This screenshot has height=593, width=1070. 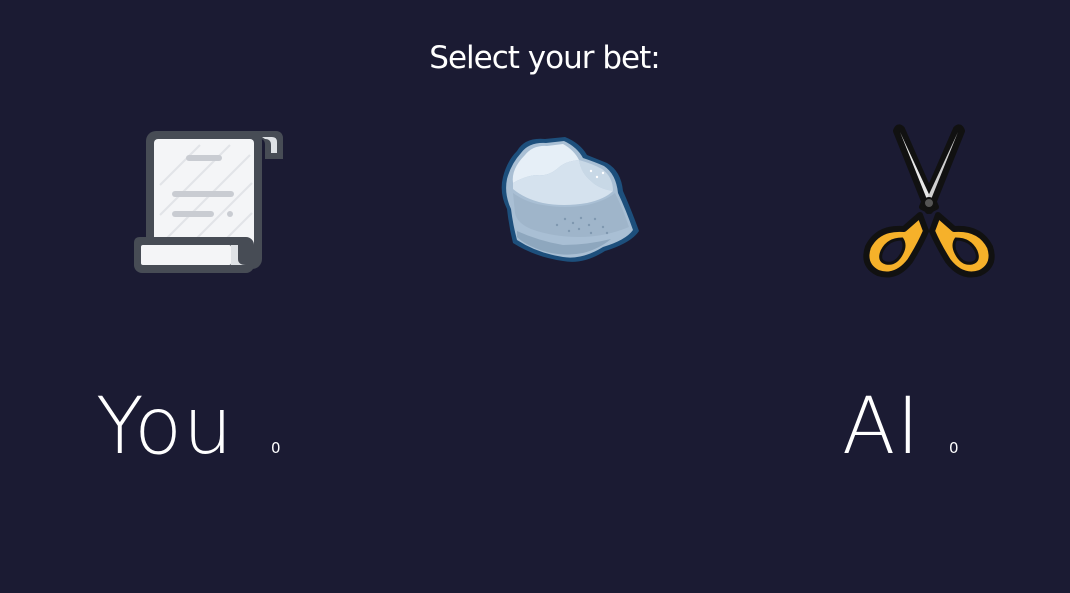 I want to click on player-you-label: You, so click(x=165, y=427).